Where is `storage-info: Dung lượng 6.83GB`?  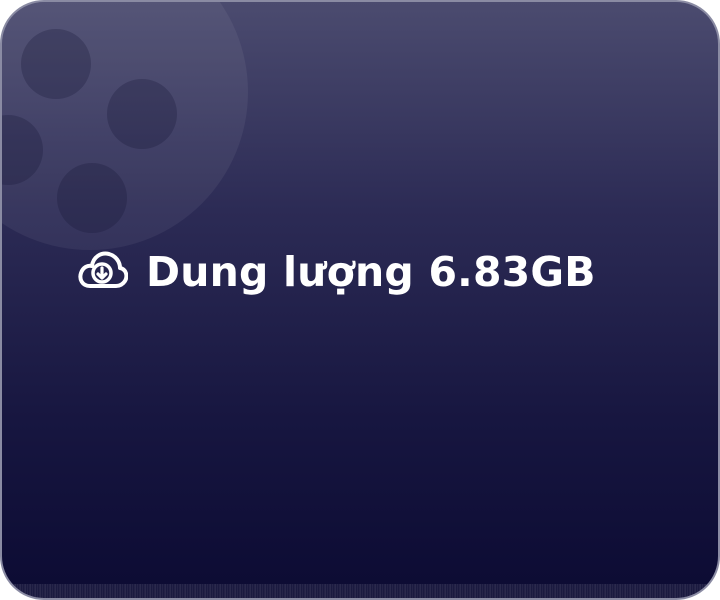
storage-info: Dung lượng 6.83GB is located at coordinates (336, 272).